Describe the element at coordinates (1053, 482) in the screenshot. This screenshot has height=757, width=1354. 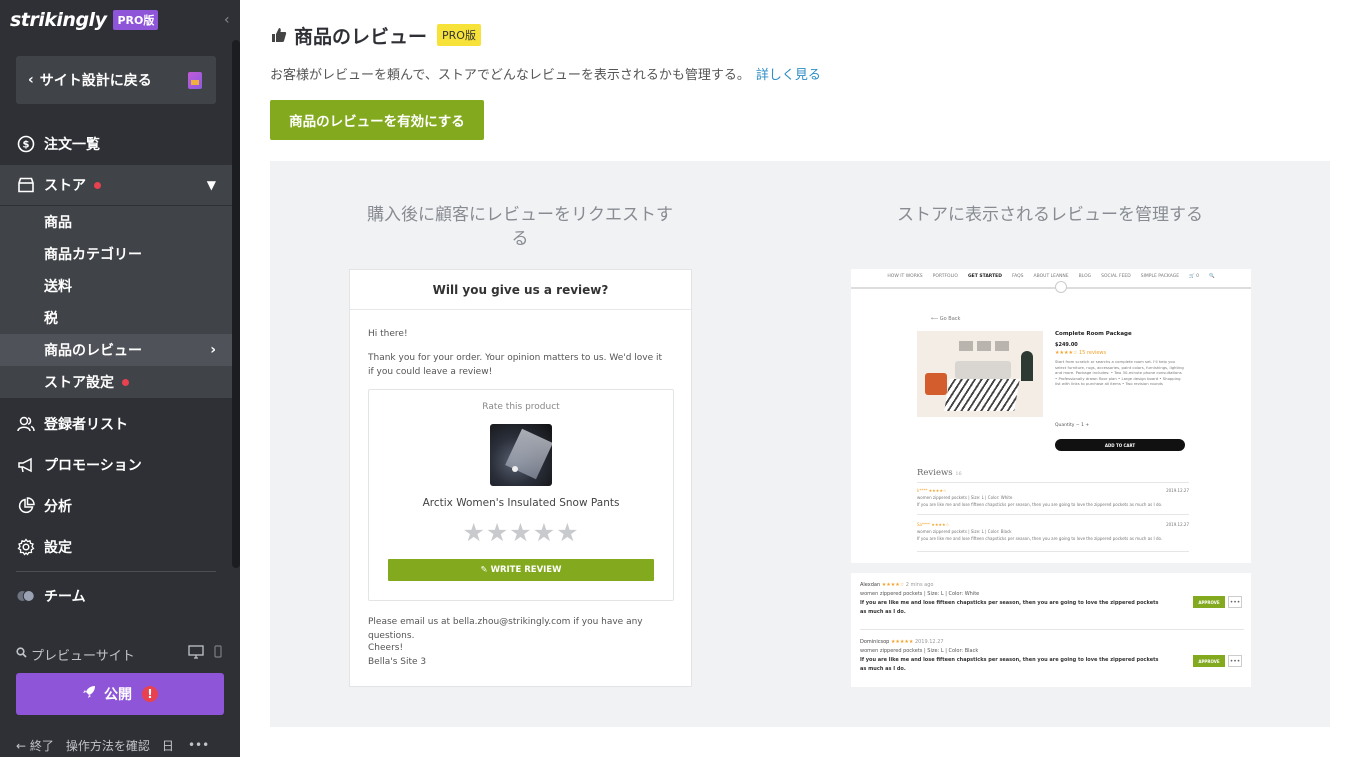
I see `reviews-divider` at that location.